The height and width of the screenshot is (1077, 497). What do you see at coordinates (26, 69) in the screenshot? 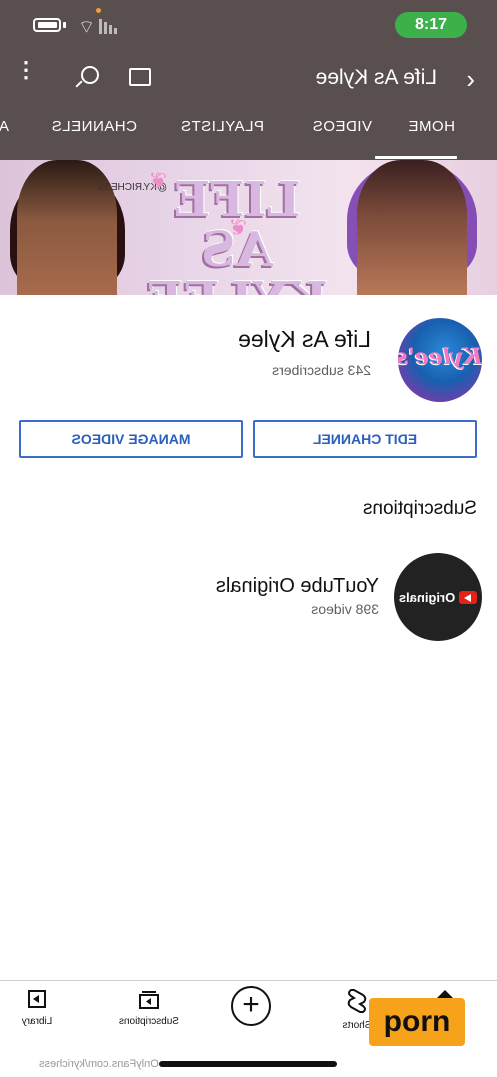
I see `more-icon: ⋮` at bounding box center [26, 69].